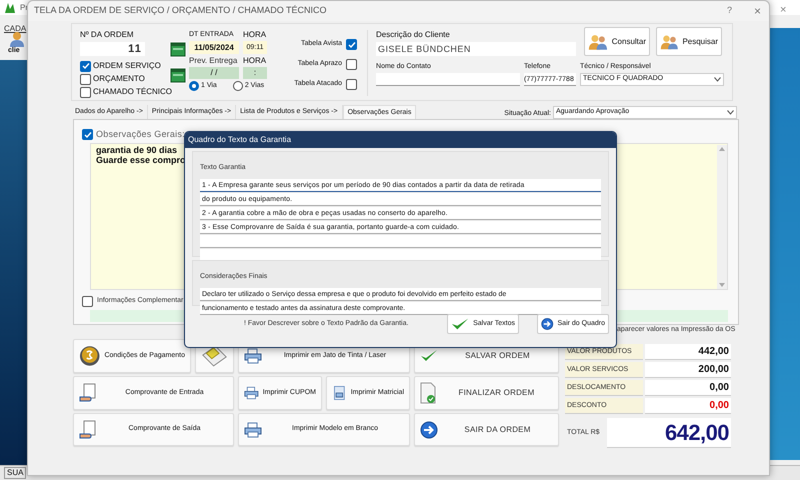 The image size is (800, 480). Describe the element at coordinates (213, 61) in the screenshot. I see `forecast-date-label: Prev. Entrega` at that location.